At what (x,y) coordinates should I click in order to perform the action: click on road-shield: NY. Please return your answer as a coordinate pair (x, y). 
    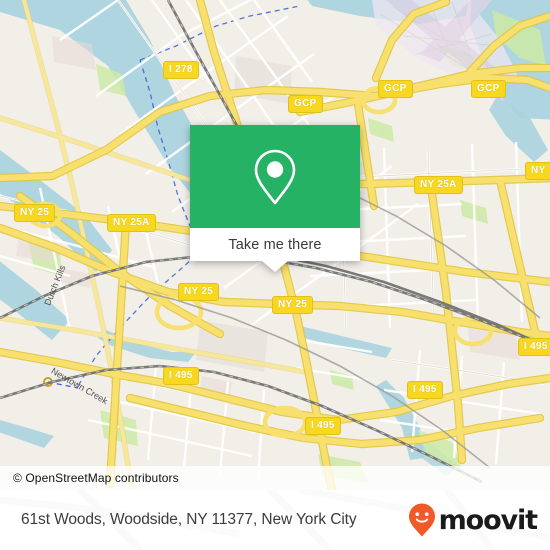
    Looking at the image, I should click on (537, 171).